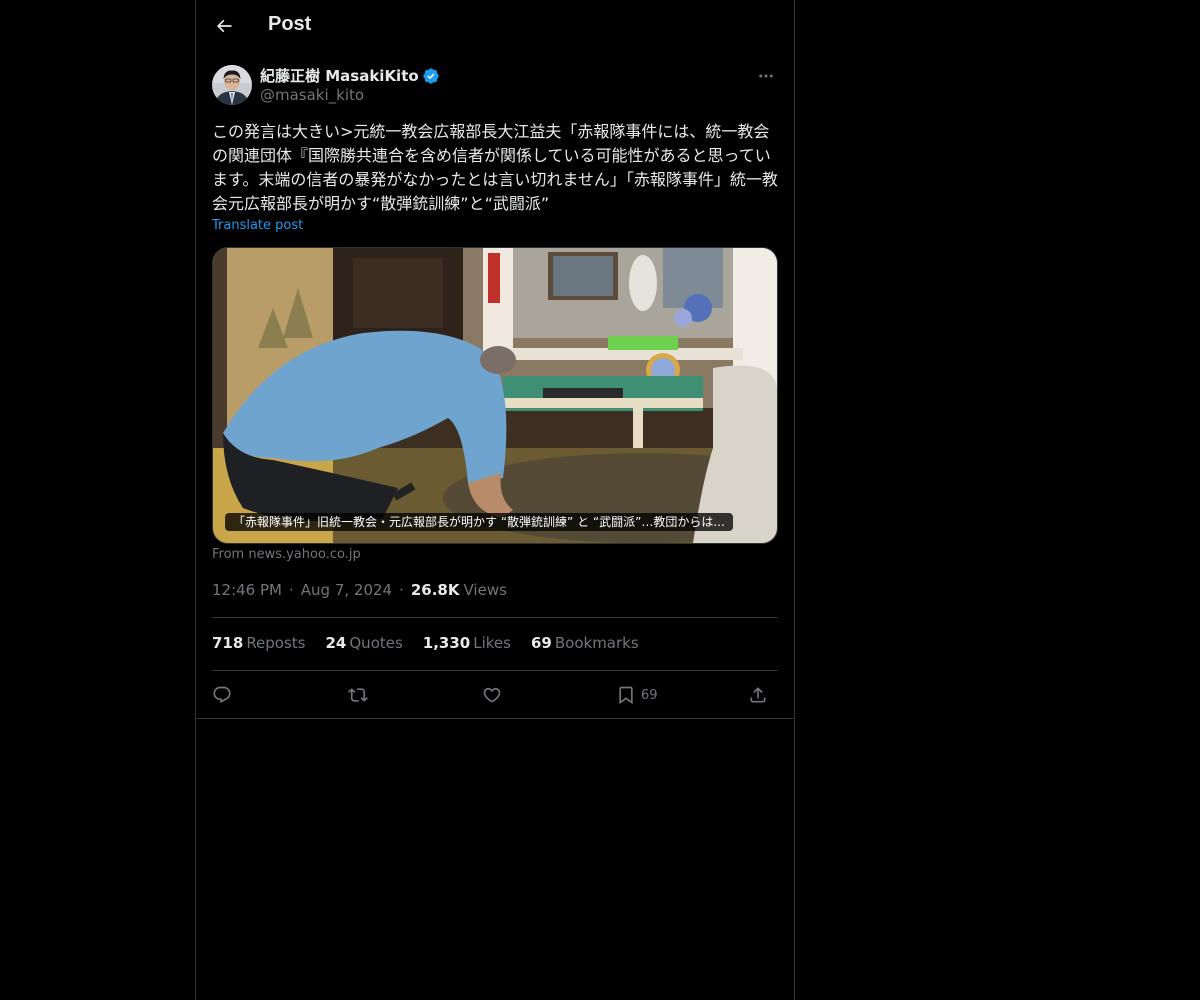 The width and height of the screenshot is (1200, 1000). Describe the element at coordinates (485, 590) in the screenshot. I see `views-label: Views` at that location.